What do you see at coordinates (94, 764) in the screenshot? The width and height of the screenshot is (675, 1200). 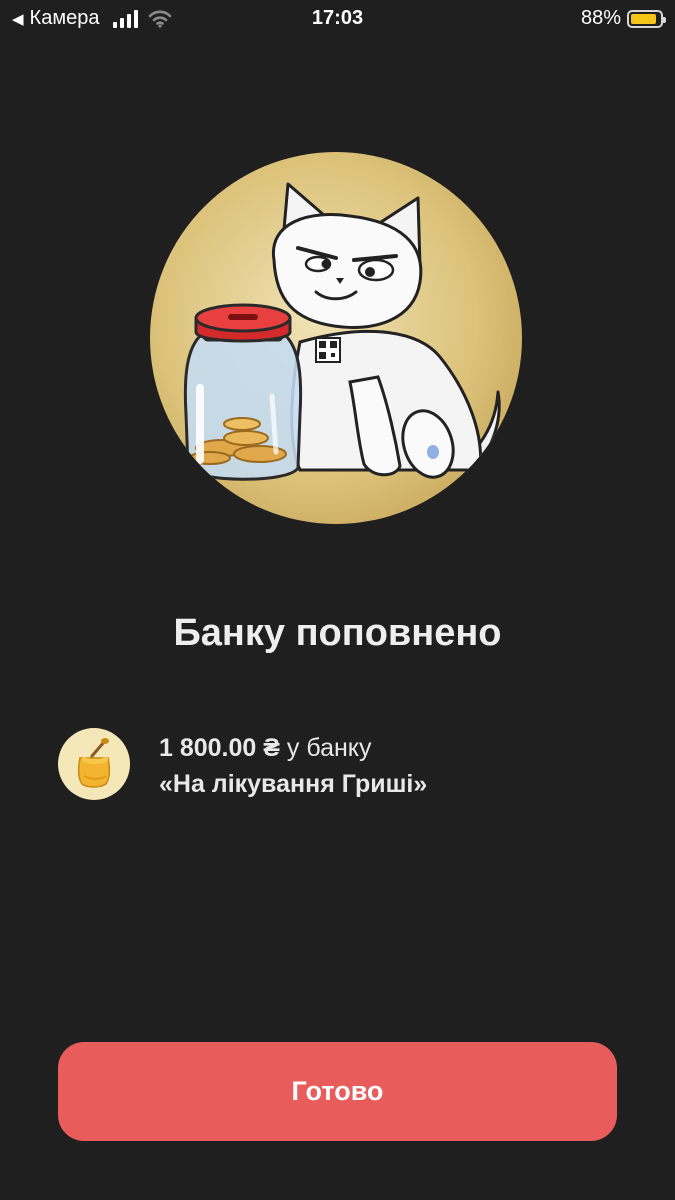 I see `honey-jar-icon` at bounding box center [94, 764].